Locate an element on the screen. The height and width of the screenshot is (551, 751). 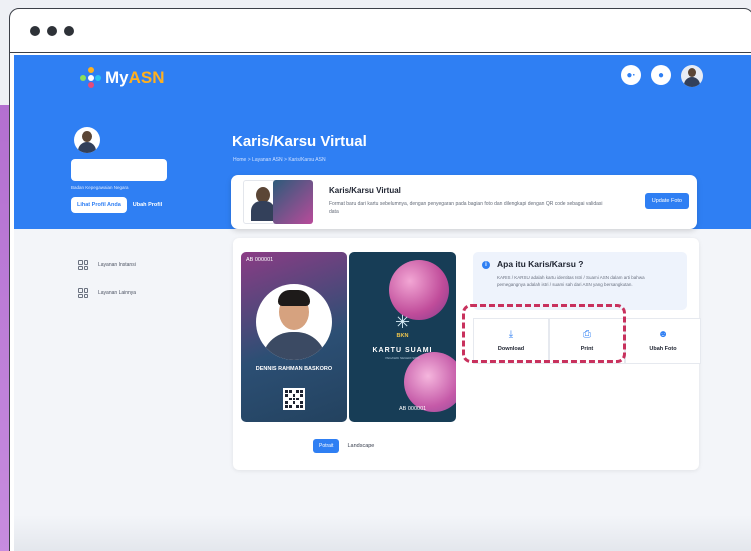
card-holder-name: DENNIS RAHMAN BASKORO is located at coordinates (294, 369).